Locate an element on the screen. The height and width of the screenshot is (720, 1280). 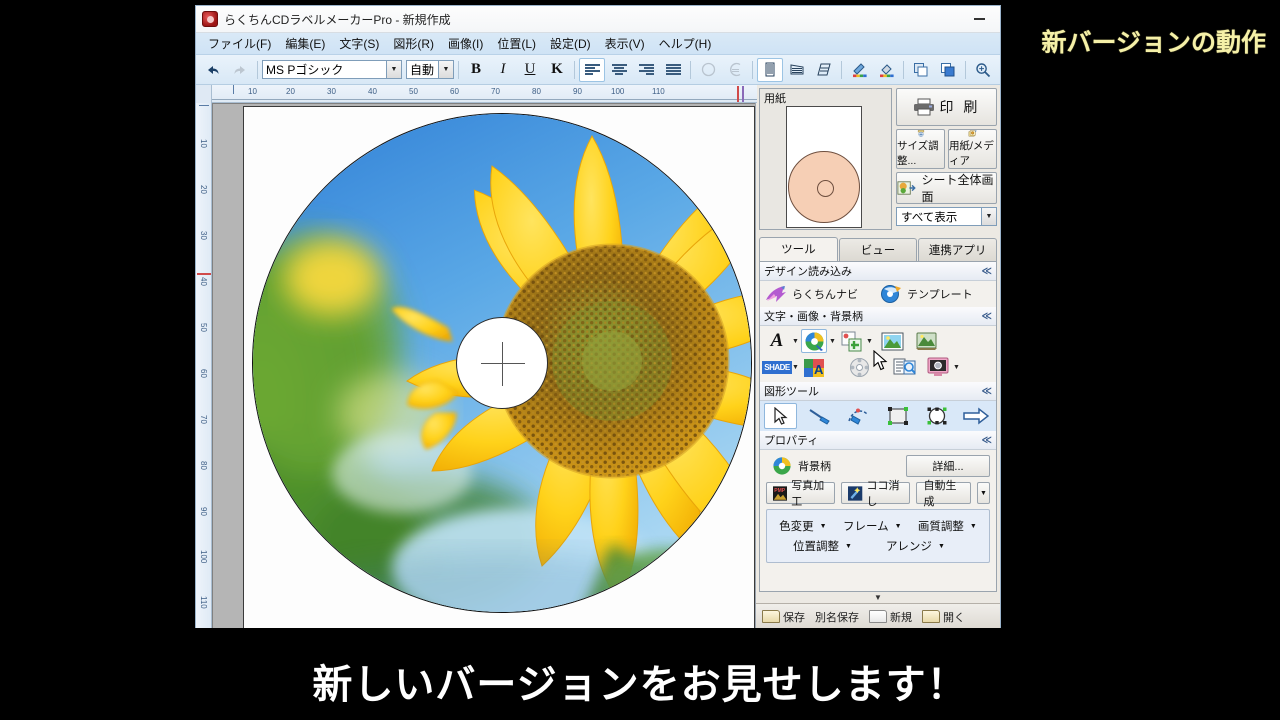
save-as-button: 別名保存 is located at coordinates (837, 617).